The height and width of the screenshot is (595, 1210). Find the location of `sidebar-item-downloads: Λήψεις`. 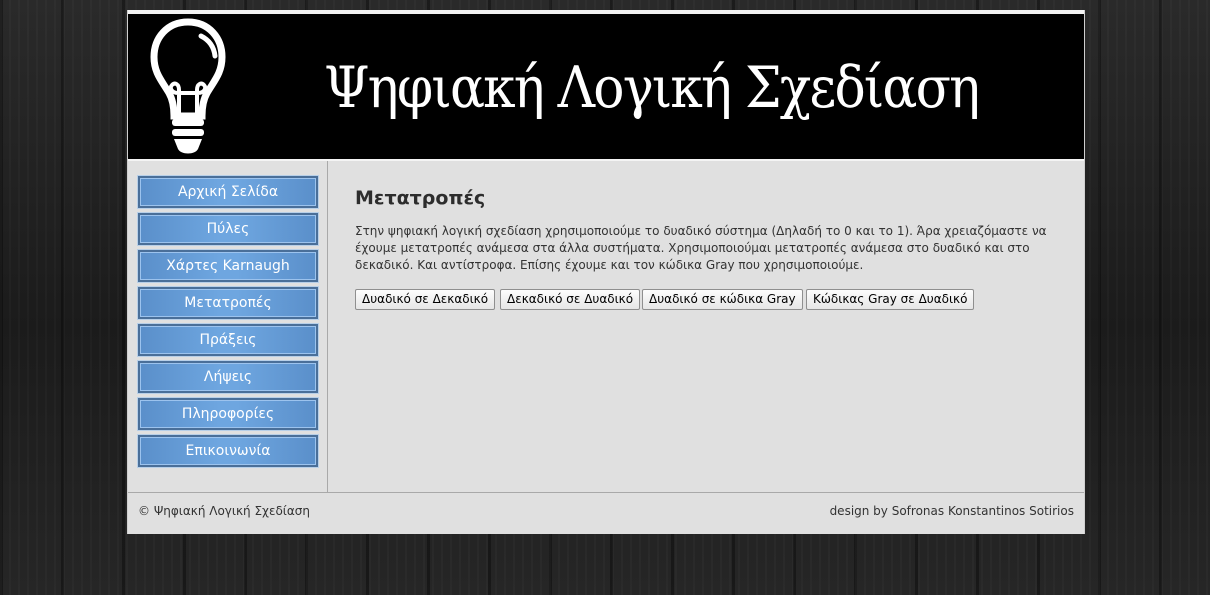

sidebar-item-downloads: Λήψεις is located at coordinates (228, 377).